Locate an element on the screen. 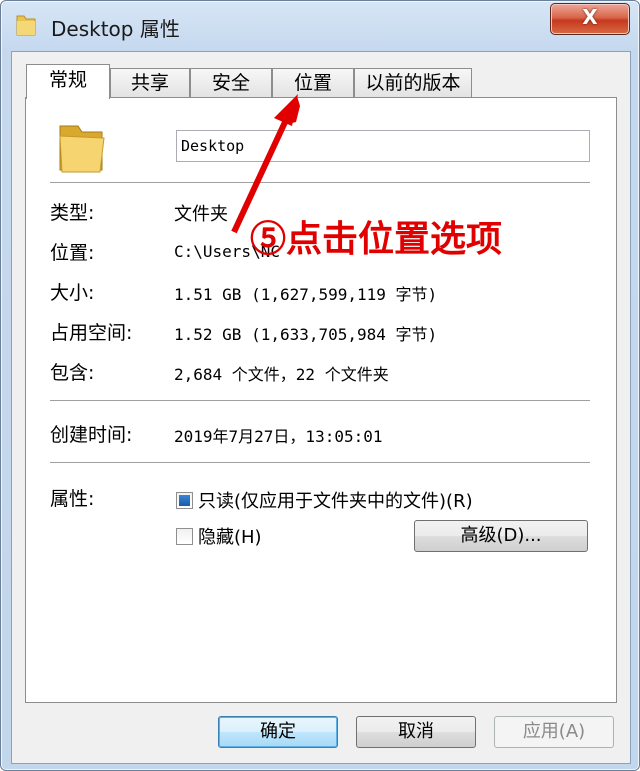  tab-general: 常规 is located at coordinates (68, 81).